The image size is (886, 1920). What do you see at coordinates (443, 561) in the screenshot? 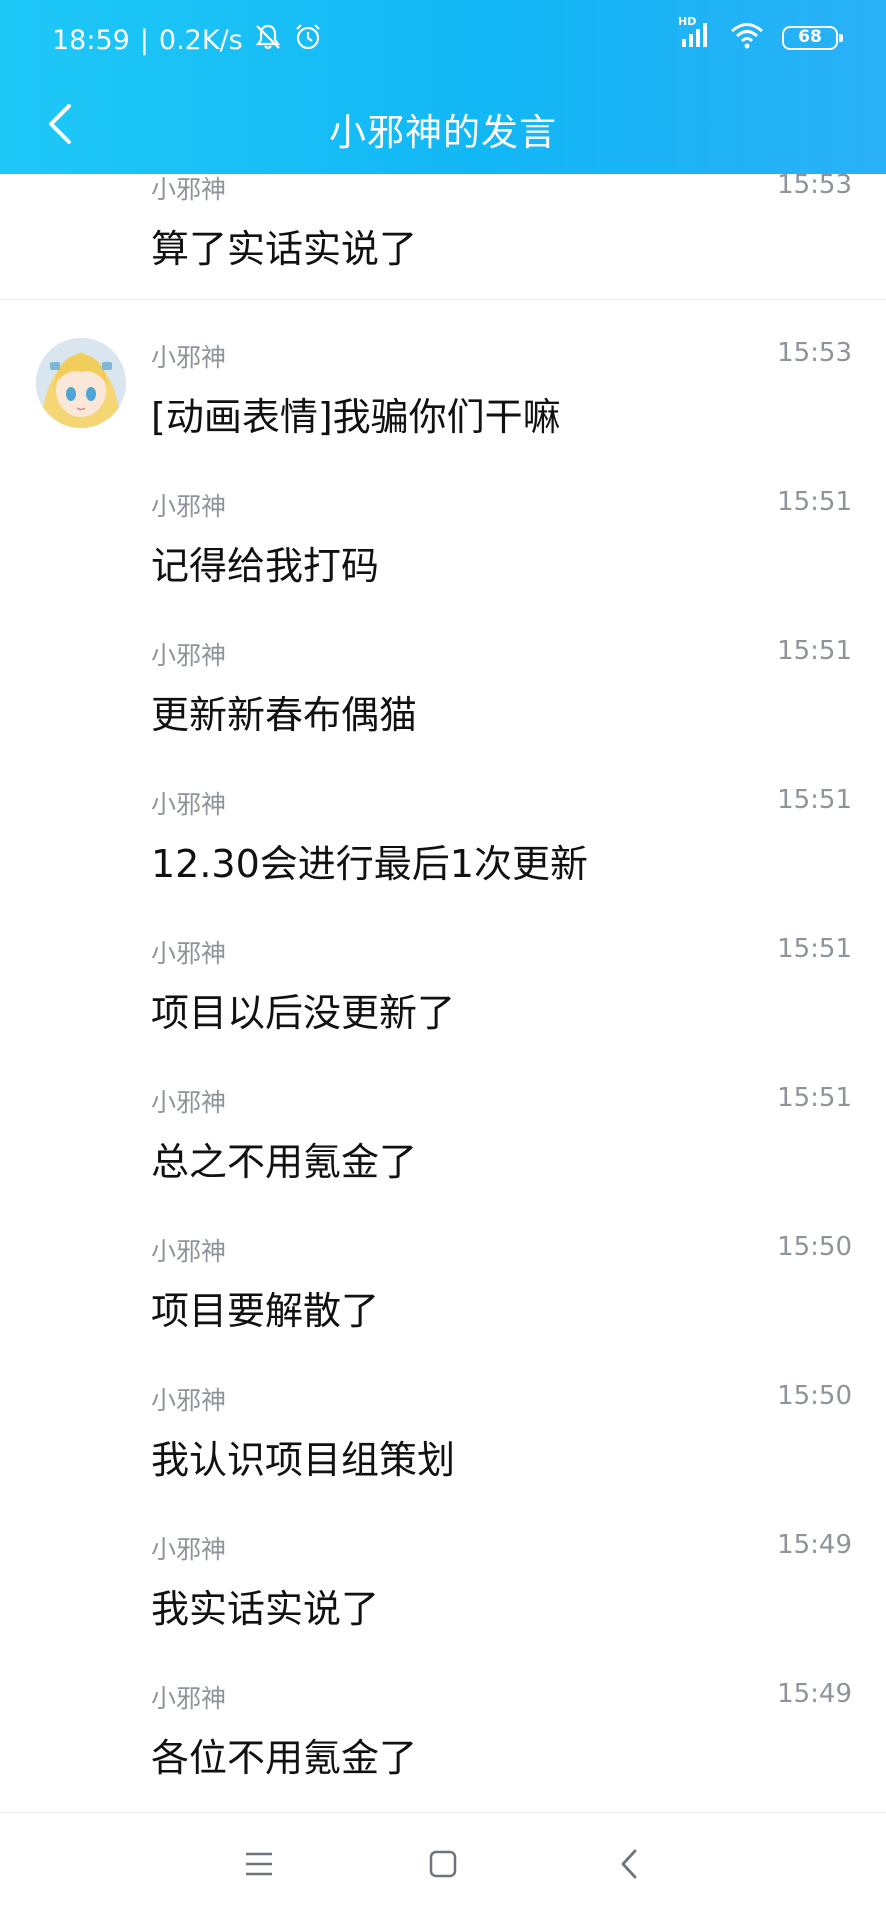
I see `message-item: 小邪神 15:51 记得给我打码` at bounding box center [443, 561].